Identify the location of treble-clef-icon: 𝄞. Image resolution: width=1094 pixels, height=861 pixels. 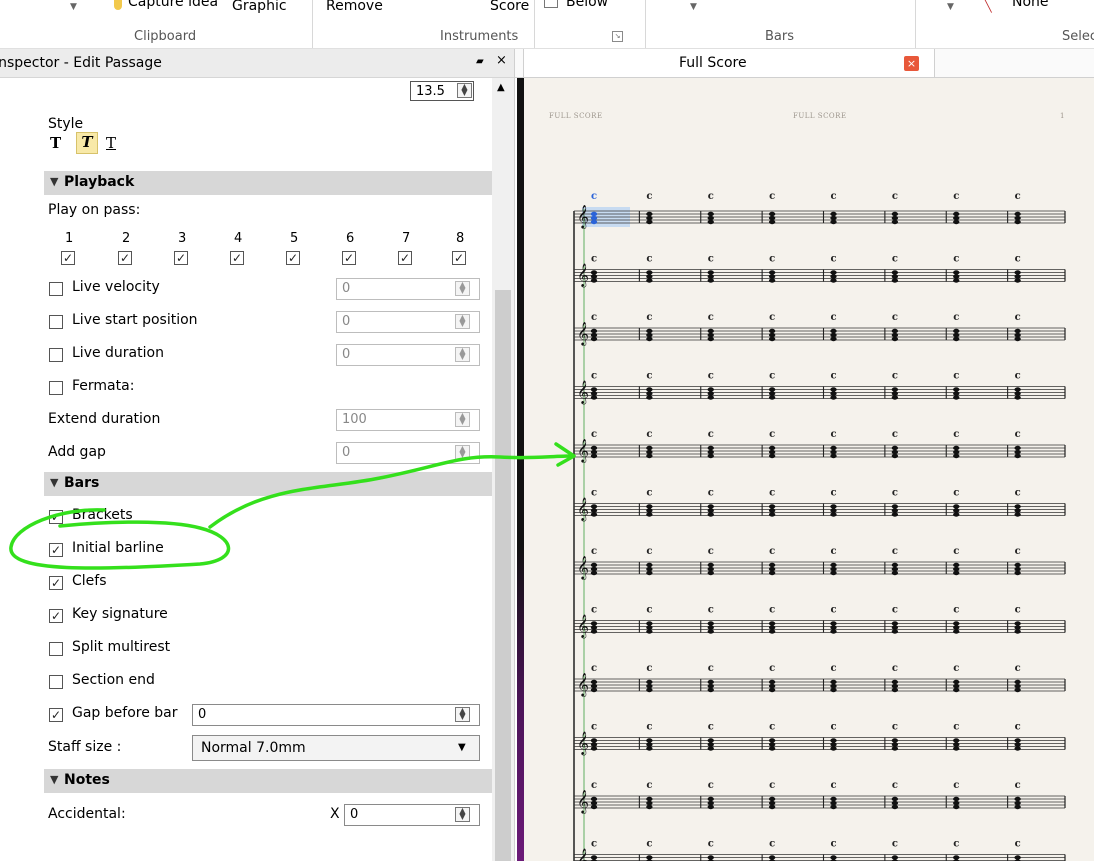
(583, 626).